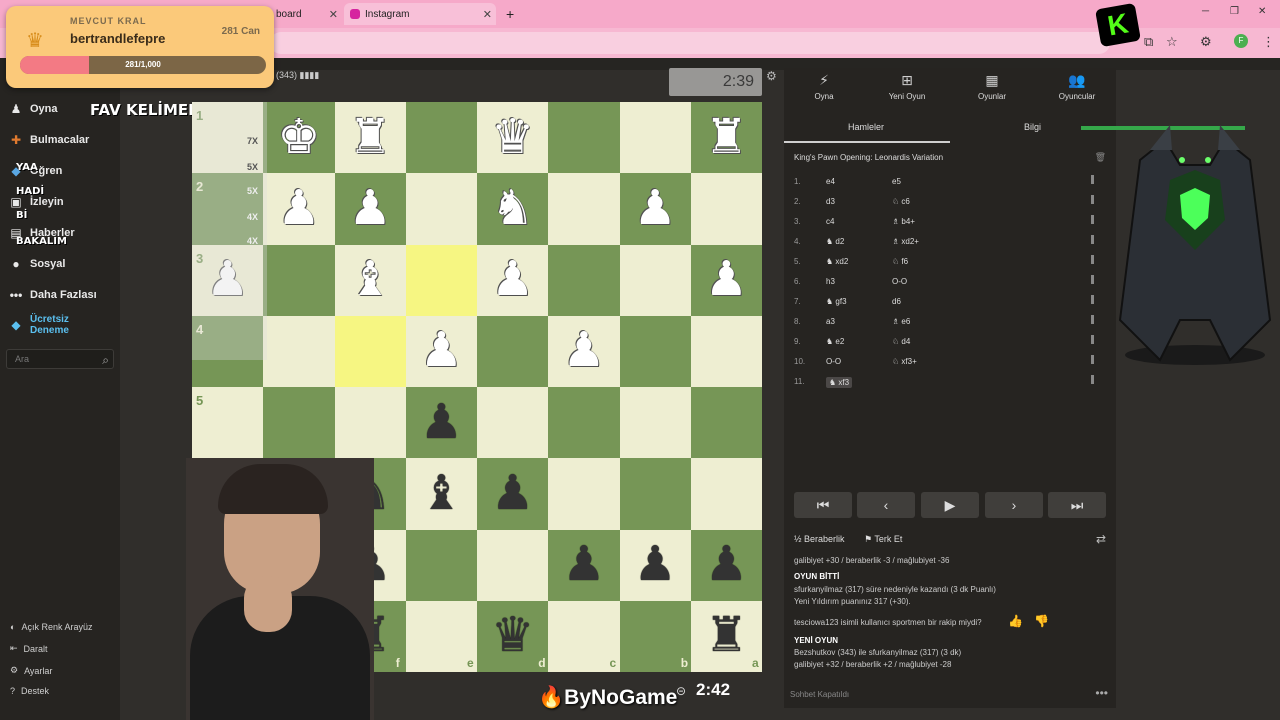 Image resolution: width=1280 pixels, height=720 pixels. Describe the element at coordinates (29, 691) in the screenshot. I see `support-link: ? Destek` at that location.